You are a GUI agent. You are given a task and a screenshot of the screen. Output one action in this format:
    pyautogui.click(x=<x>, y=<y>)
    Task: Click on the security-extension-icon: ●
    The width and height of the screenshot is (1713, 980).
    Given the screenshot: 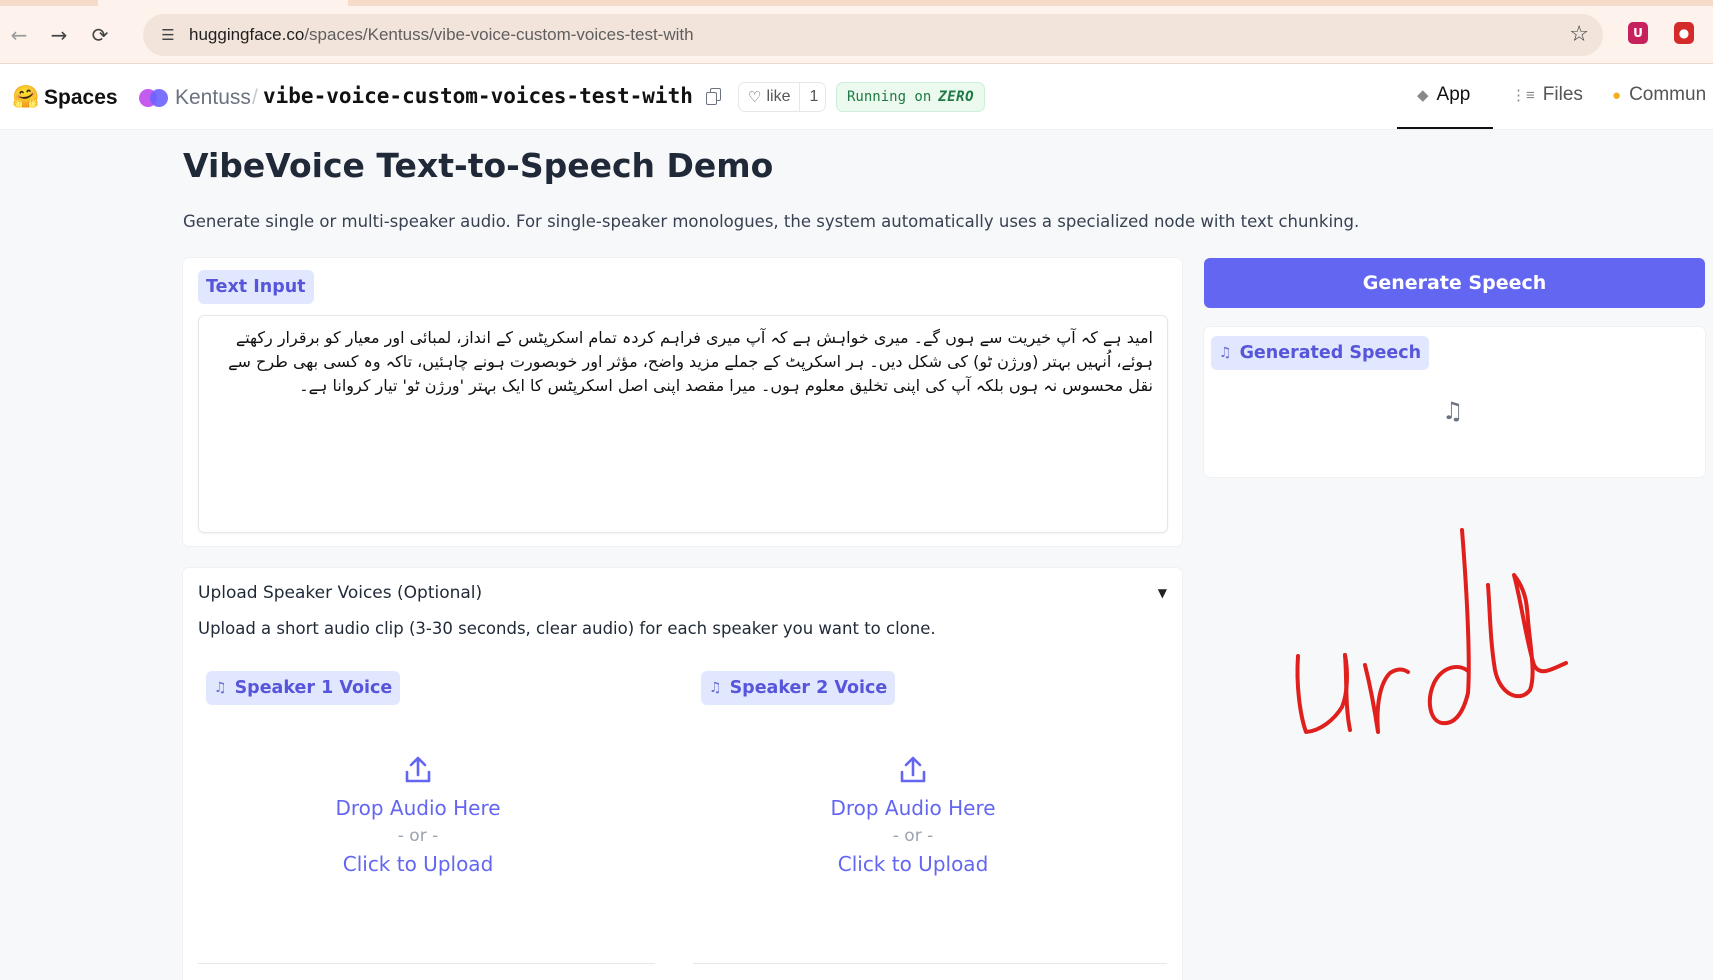 What is the action you would take?
    pyautogui.click(x=1684, y=33)
    